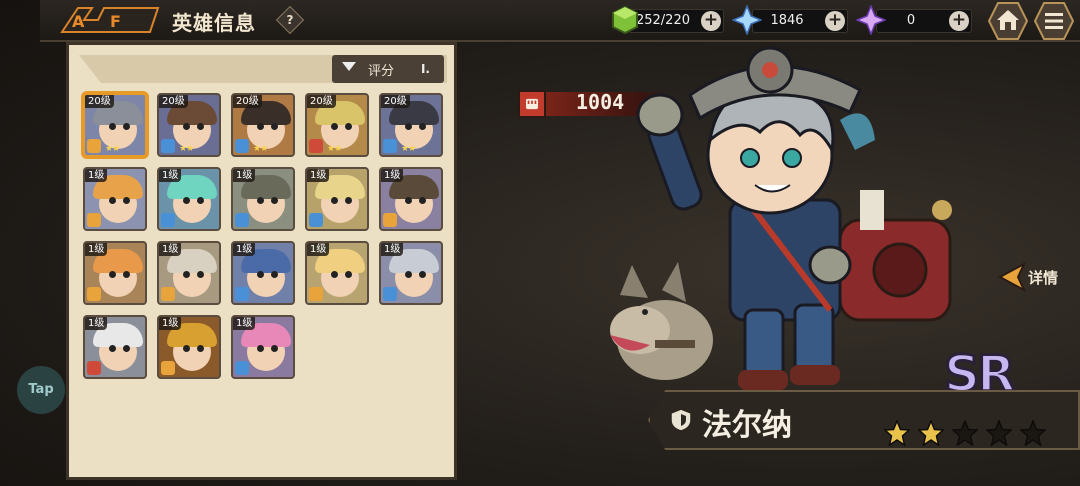 The width and height of the screenshot is (1080, 486). Describe the element at coordinates (676, 21) in the screenshot. I see `stamina-resource: 252/220 +` at that location.